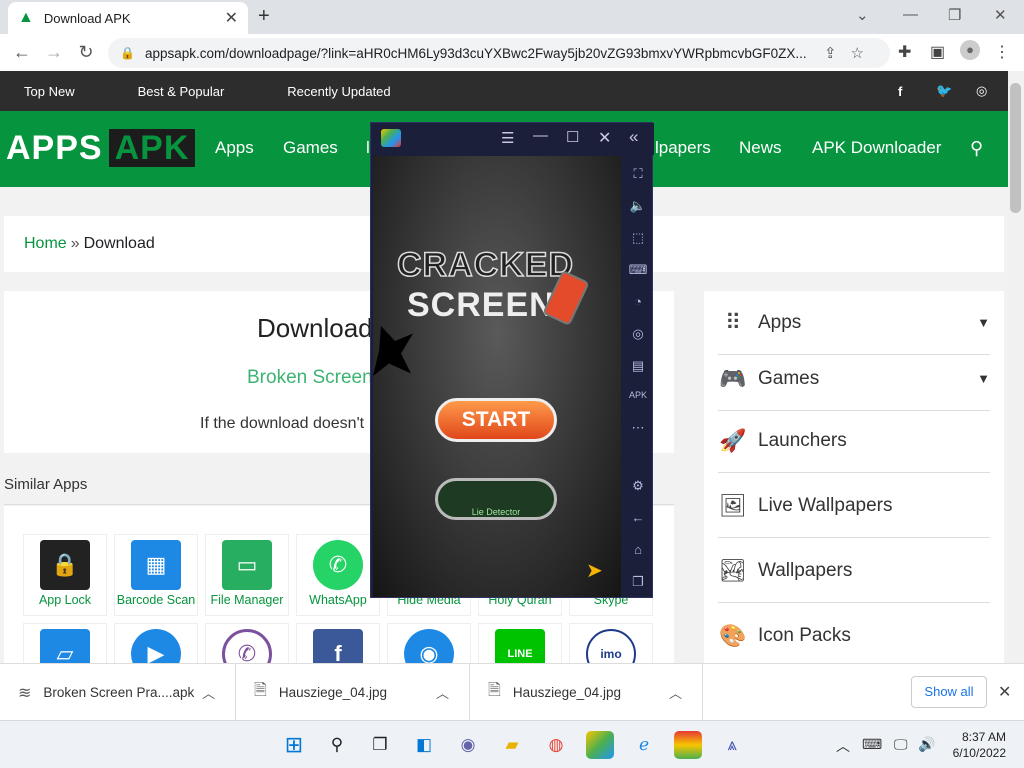  I want to click on similar-app-tile: 🔒 App Lock, so click(65, 575).